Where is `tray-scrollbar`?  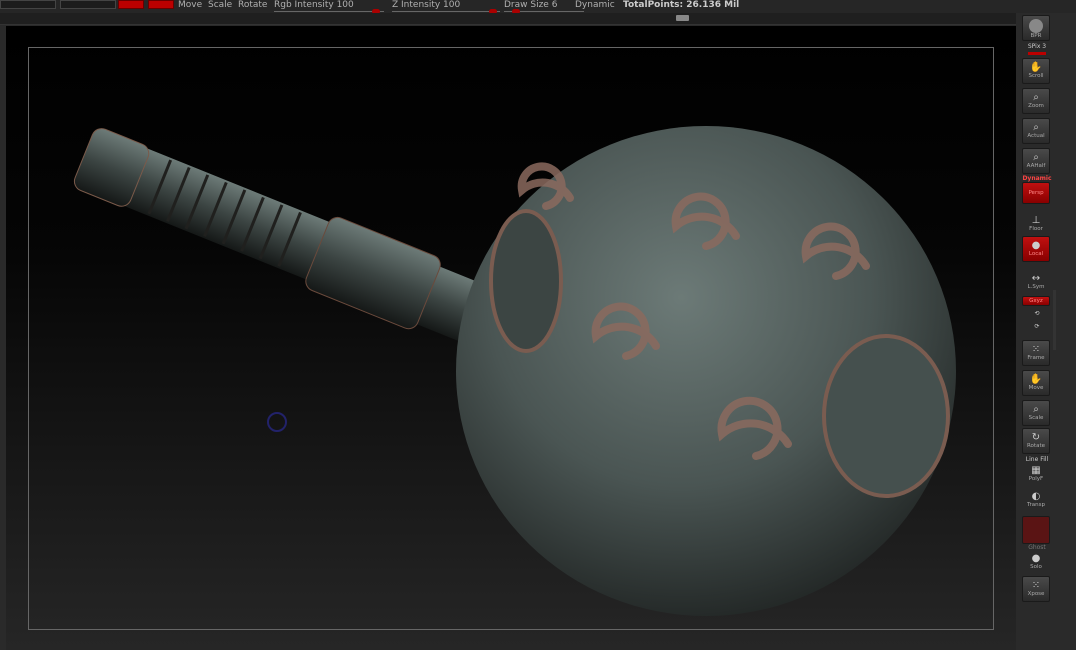
tray-scrollbar is located at coordinates (1054, 320).